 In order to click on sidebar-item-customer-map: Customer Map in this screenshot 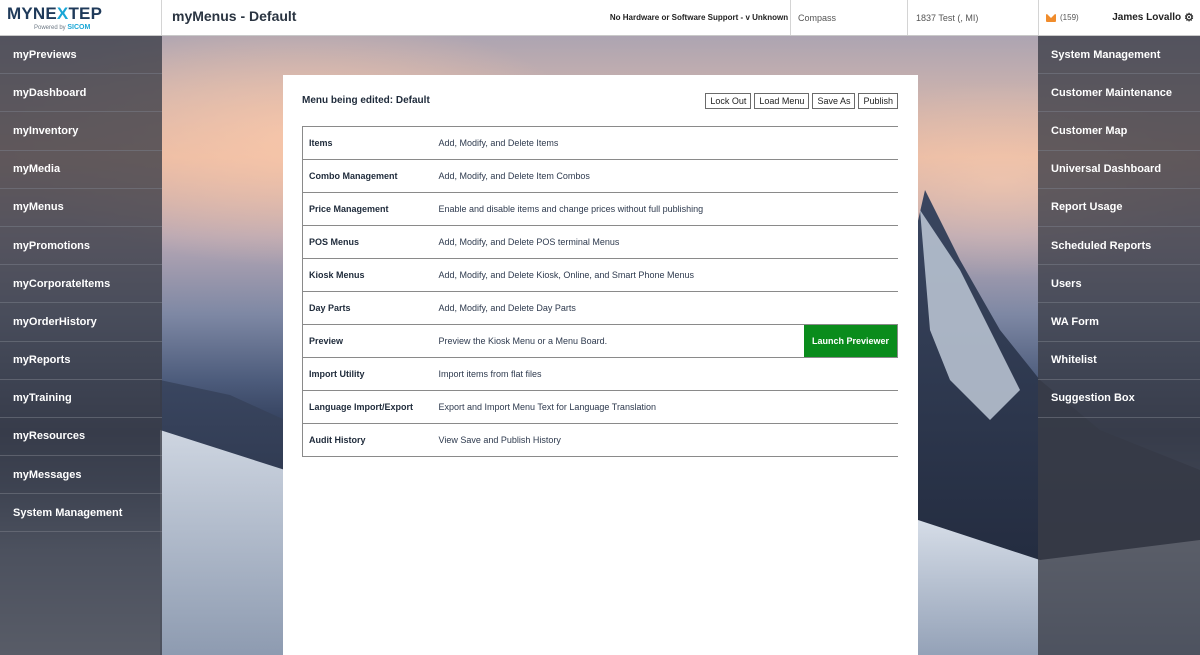, I will do `click(1119, 131)`.